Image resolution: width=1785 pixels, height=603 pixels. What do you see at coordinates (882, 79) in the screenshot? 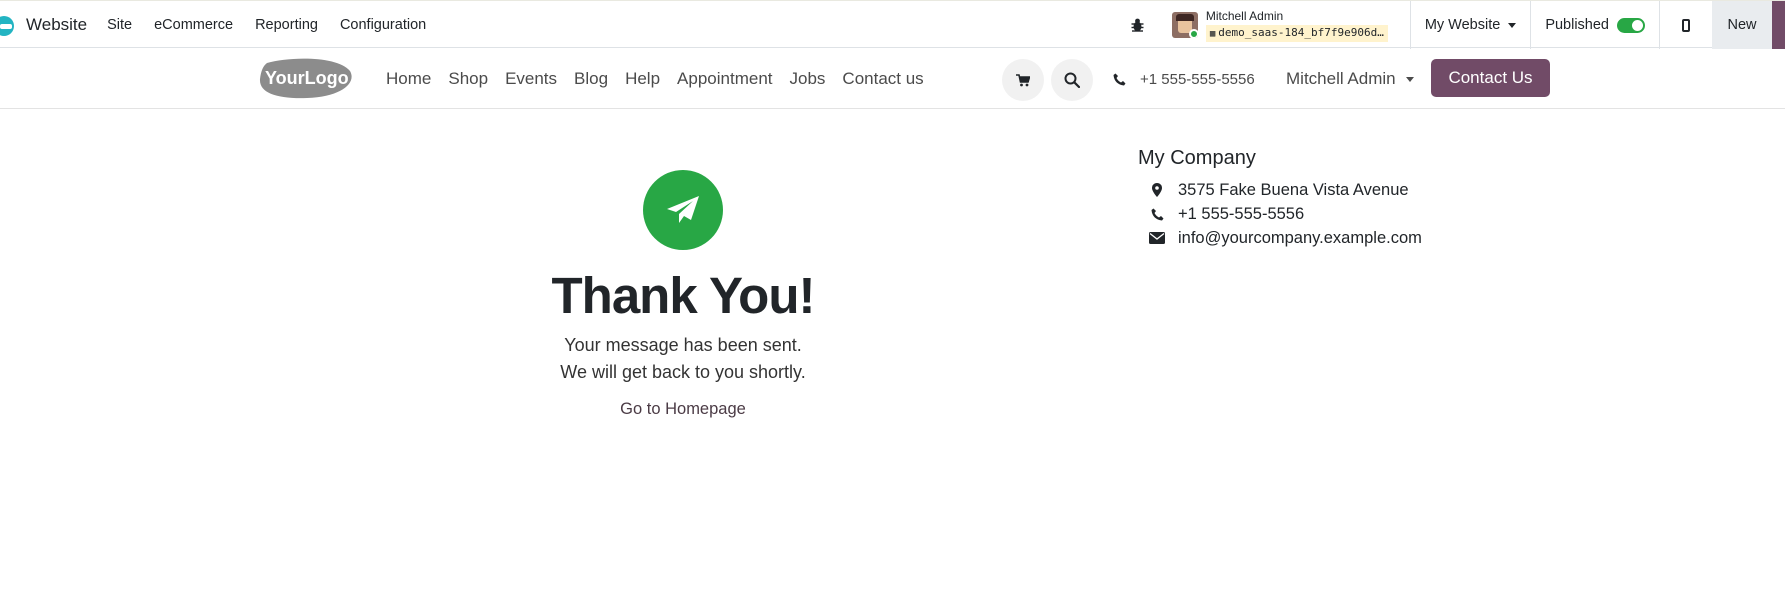
I see `nav-contact-us: Contact us` at bounding box center [882, 79].